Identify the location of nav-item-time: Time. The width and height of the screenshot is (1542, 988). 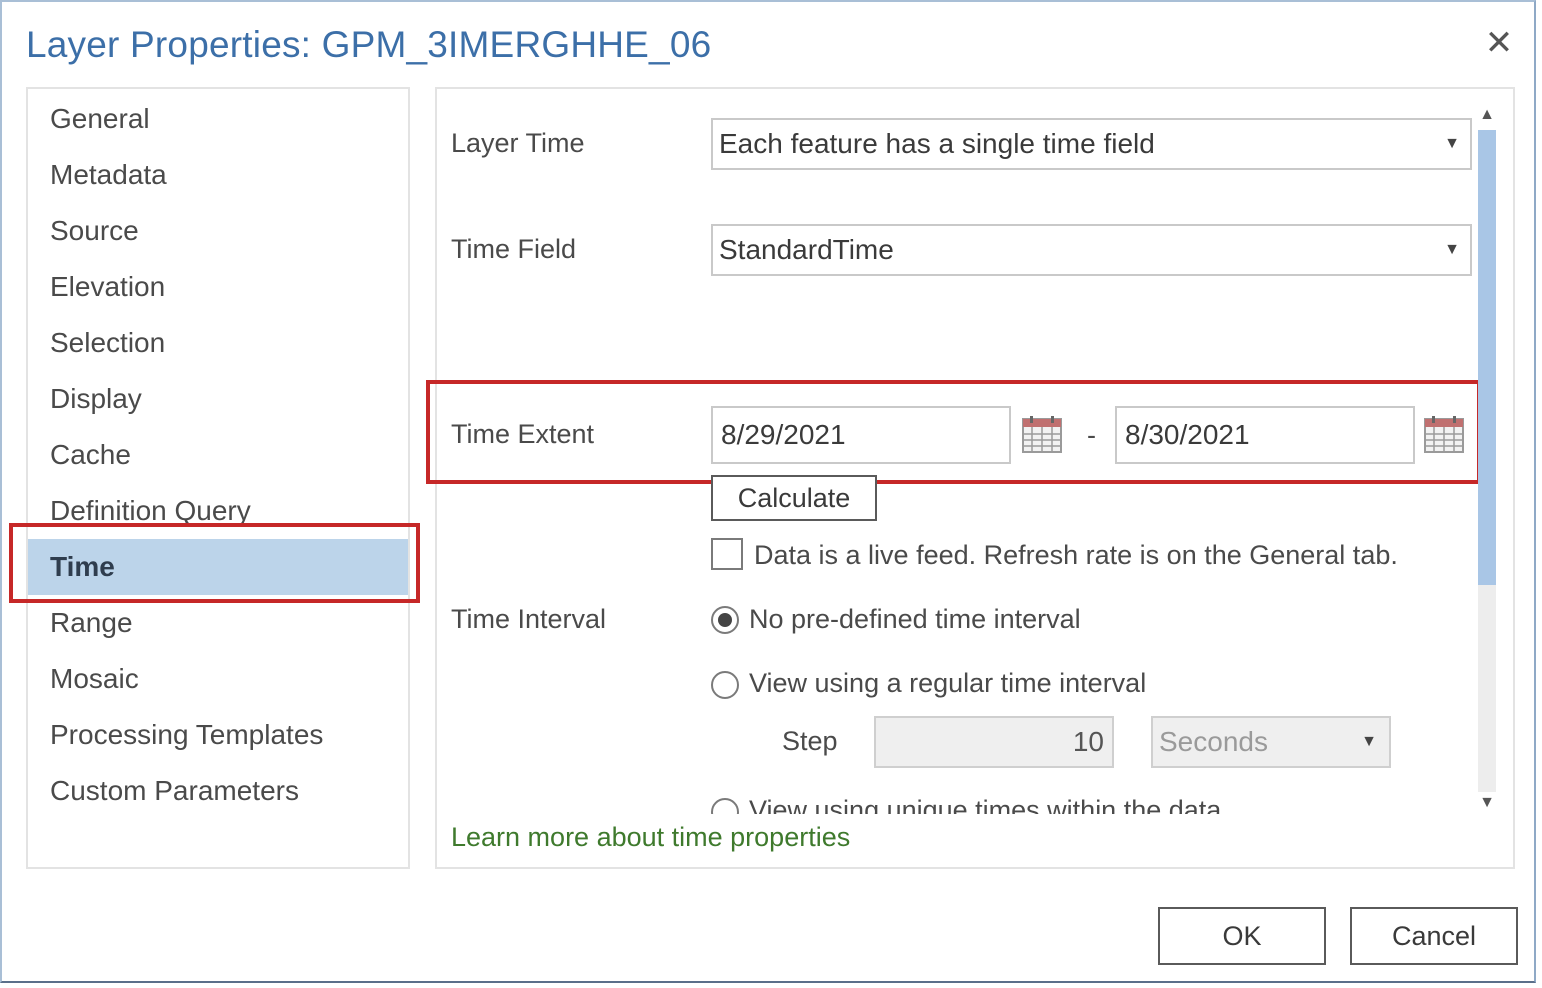
(218, 567).